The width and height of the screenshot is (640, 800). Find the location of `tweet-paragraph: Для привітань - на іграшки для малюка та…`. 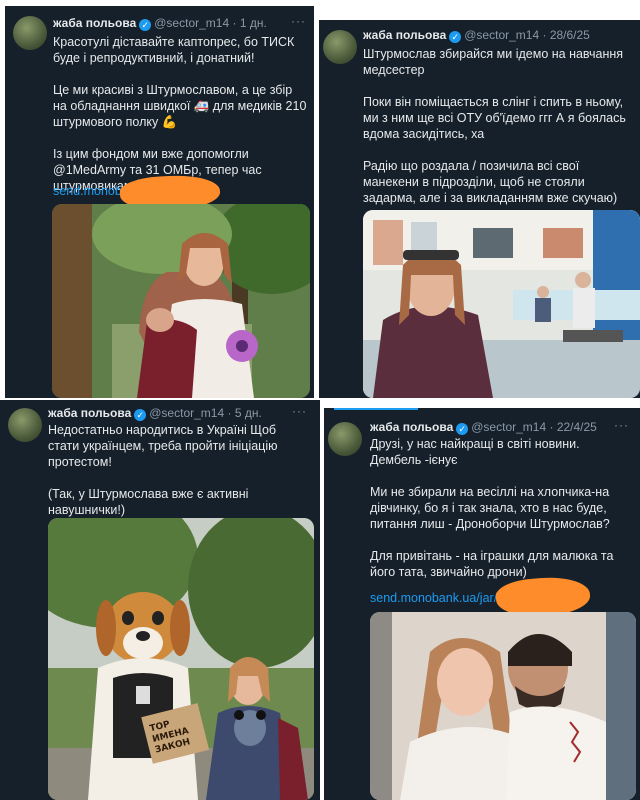

tweet-paragraph: Для привітань - на іграшки для малюка та… is located at coordinates (492, 564).